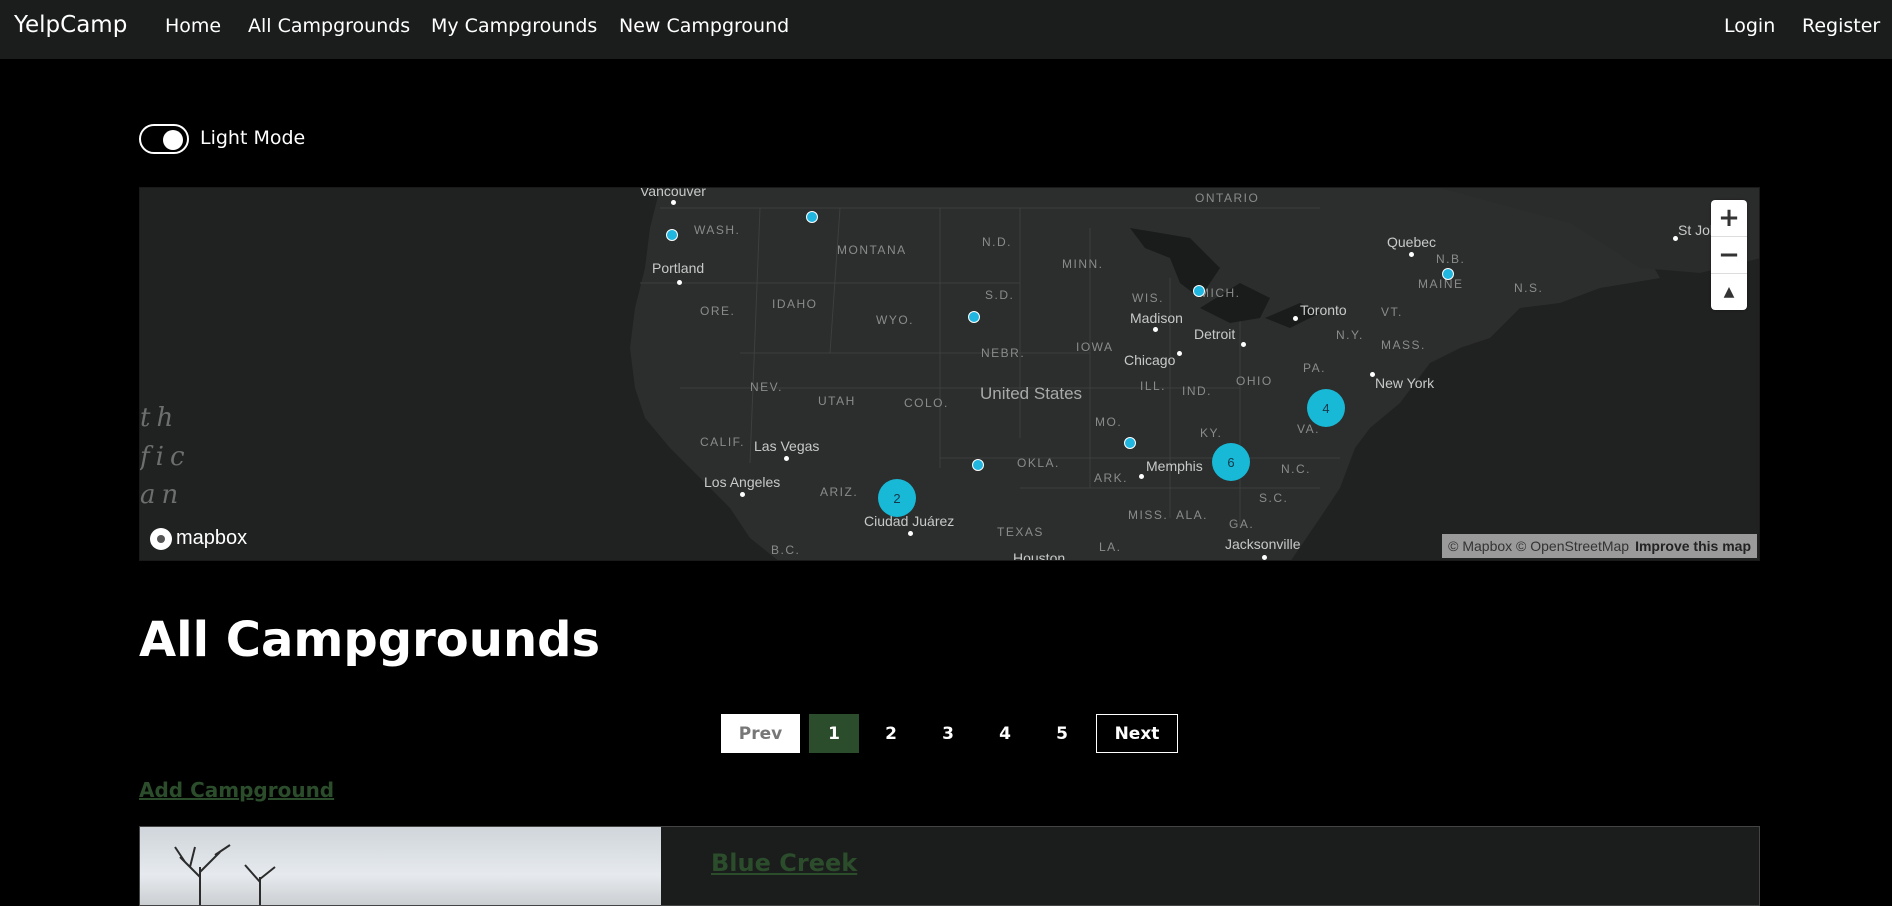  What do you see at coordinates (1150, 360) in the screenshot?
I see `city-label: Chicago` at bounding box center [1150, 360].